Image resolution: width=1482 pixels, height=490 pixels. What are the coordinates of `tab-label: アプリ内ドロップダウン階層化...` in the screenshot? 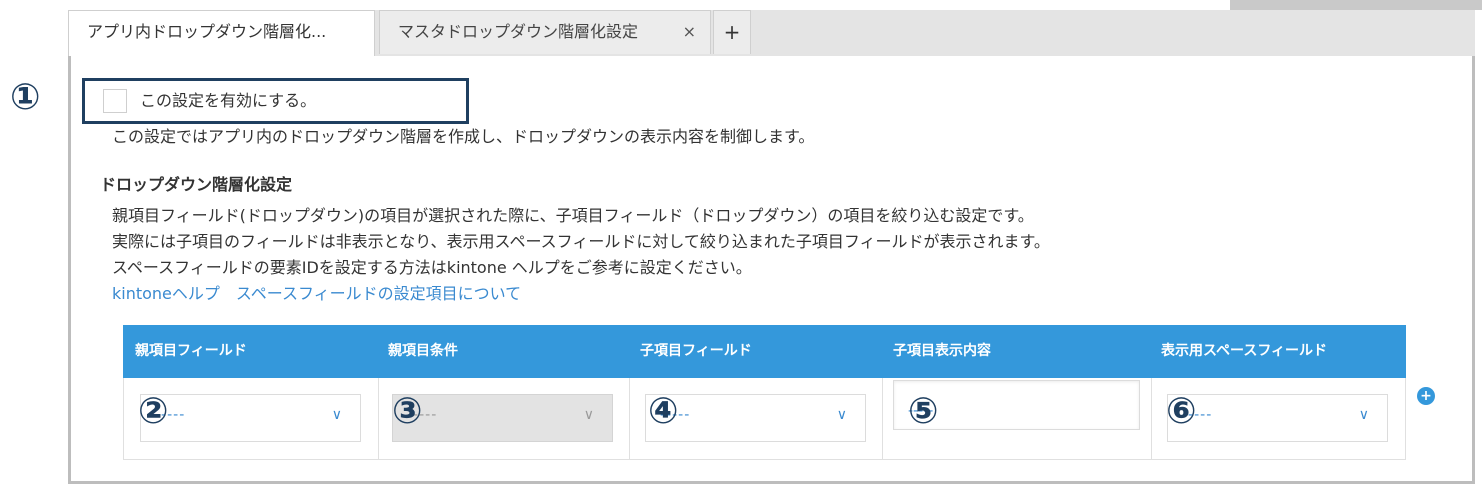 It's located at (207, 31).